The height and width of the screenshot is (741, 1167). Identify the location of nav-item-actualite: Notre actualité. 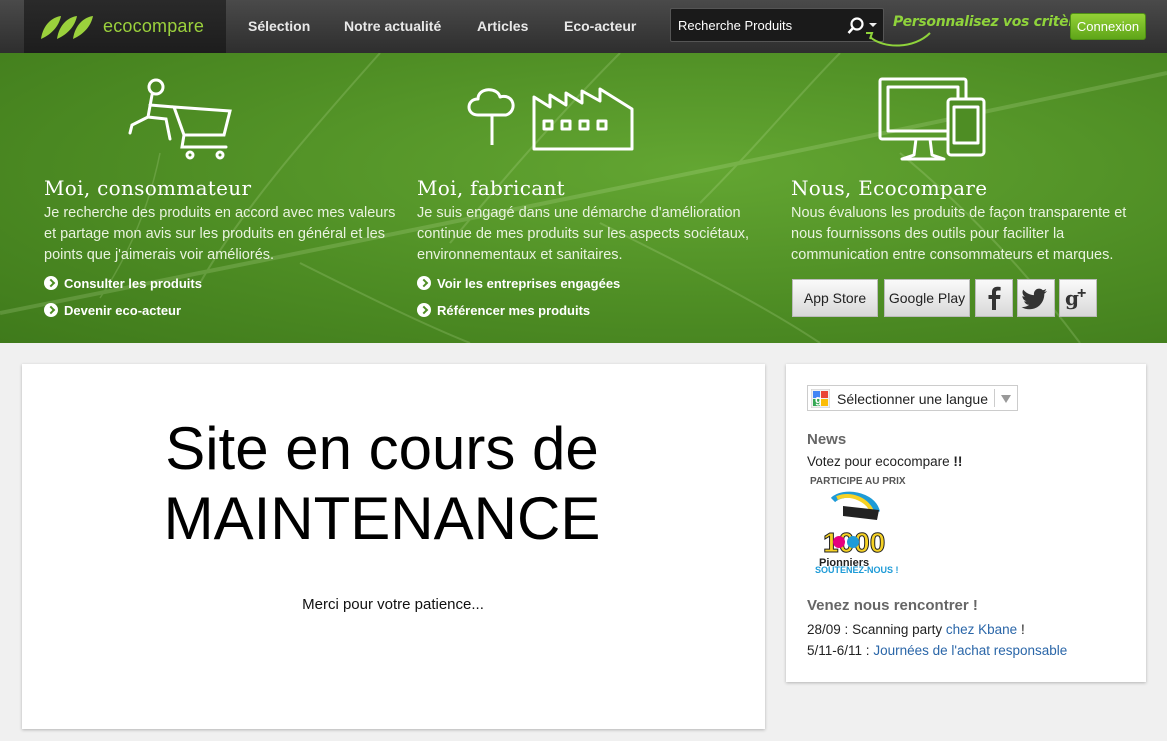
(392, 26).